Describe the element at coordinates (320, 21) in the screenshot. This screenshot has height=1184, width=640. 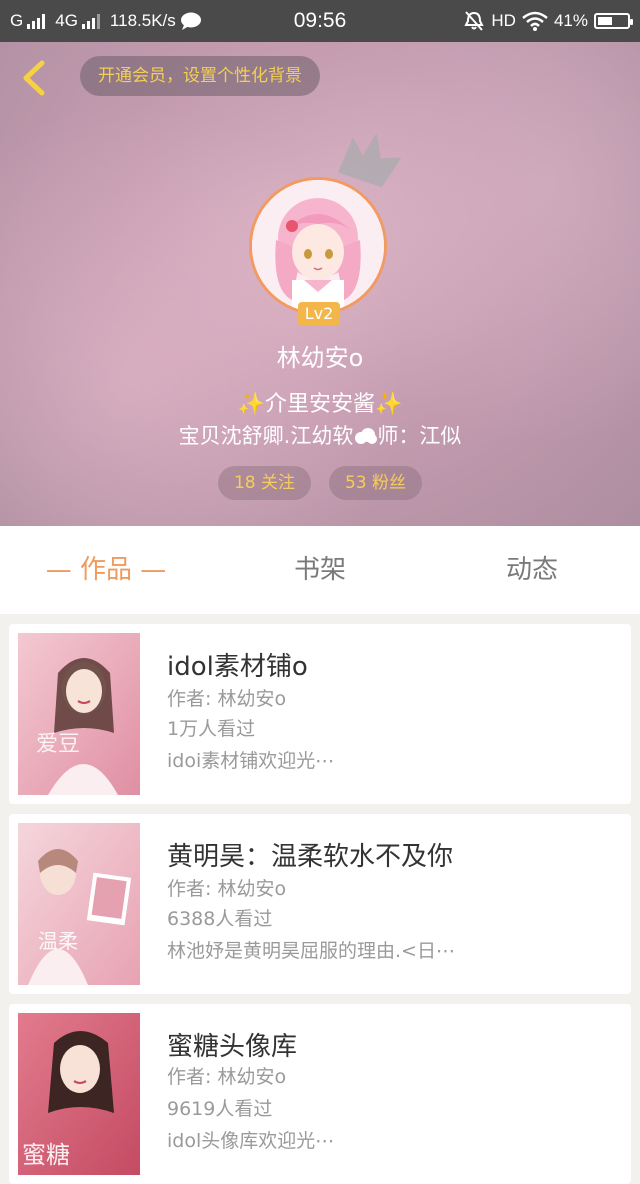
I see `status-bar: G 4G 118.5K/s 09:56 HD 41%` at that location.